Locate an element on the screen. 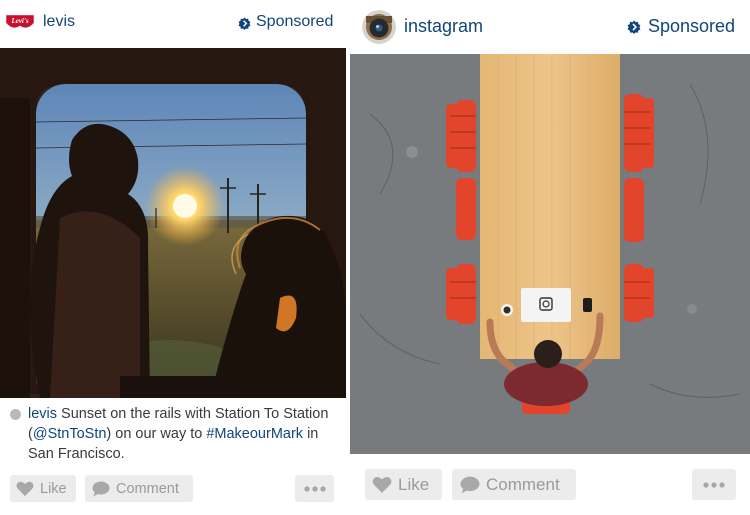  caption-text: ) on our way to is located at coordinates (156, 434).